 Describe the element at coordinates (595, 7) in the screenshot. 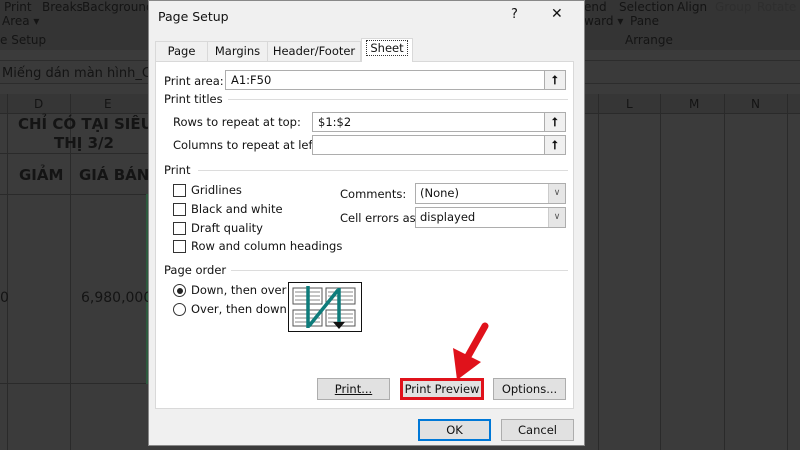

I see `send-backward-button: end` at that location.